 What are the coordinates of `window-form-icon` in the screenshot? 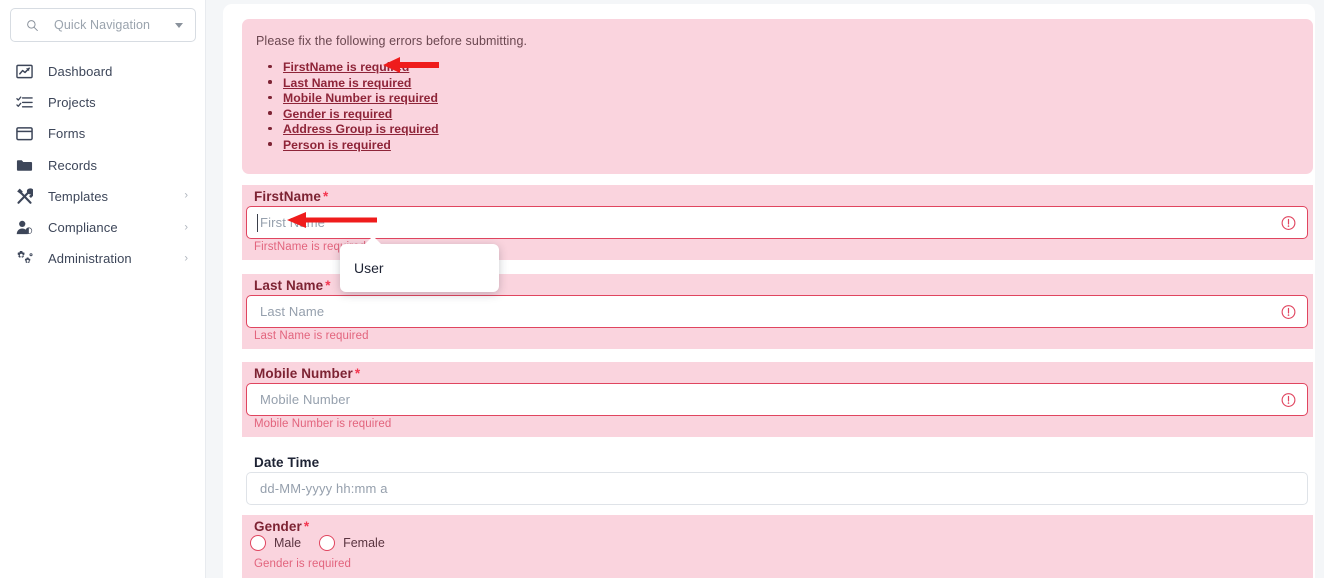 It's located at (27, 134).